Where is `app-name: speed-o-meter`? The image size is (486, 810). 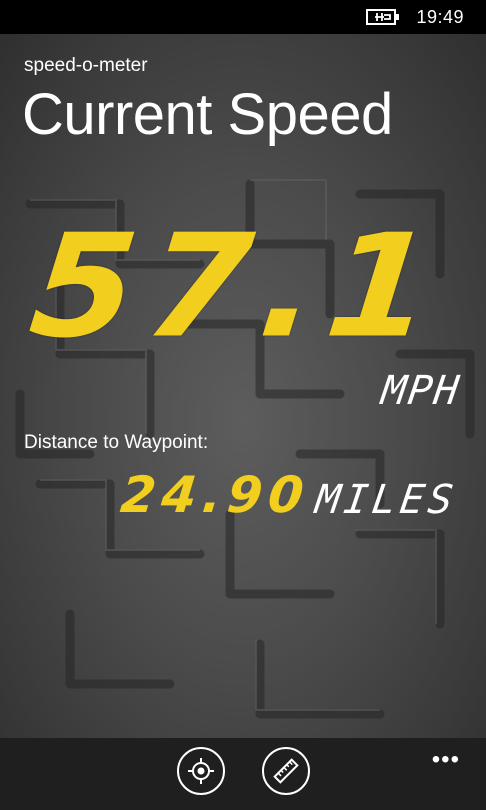 app-name: speed-o-meter is located at coordinates (86, 65).